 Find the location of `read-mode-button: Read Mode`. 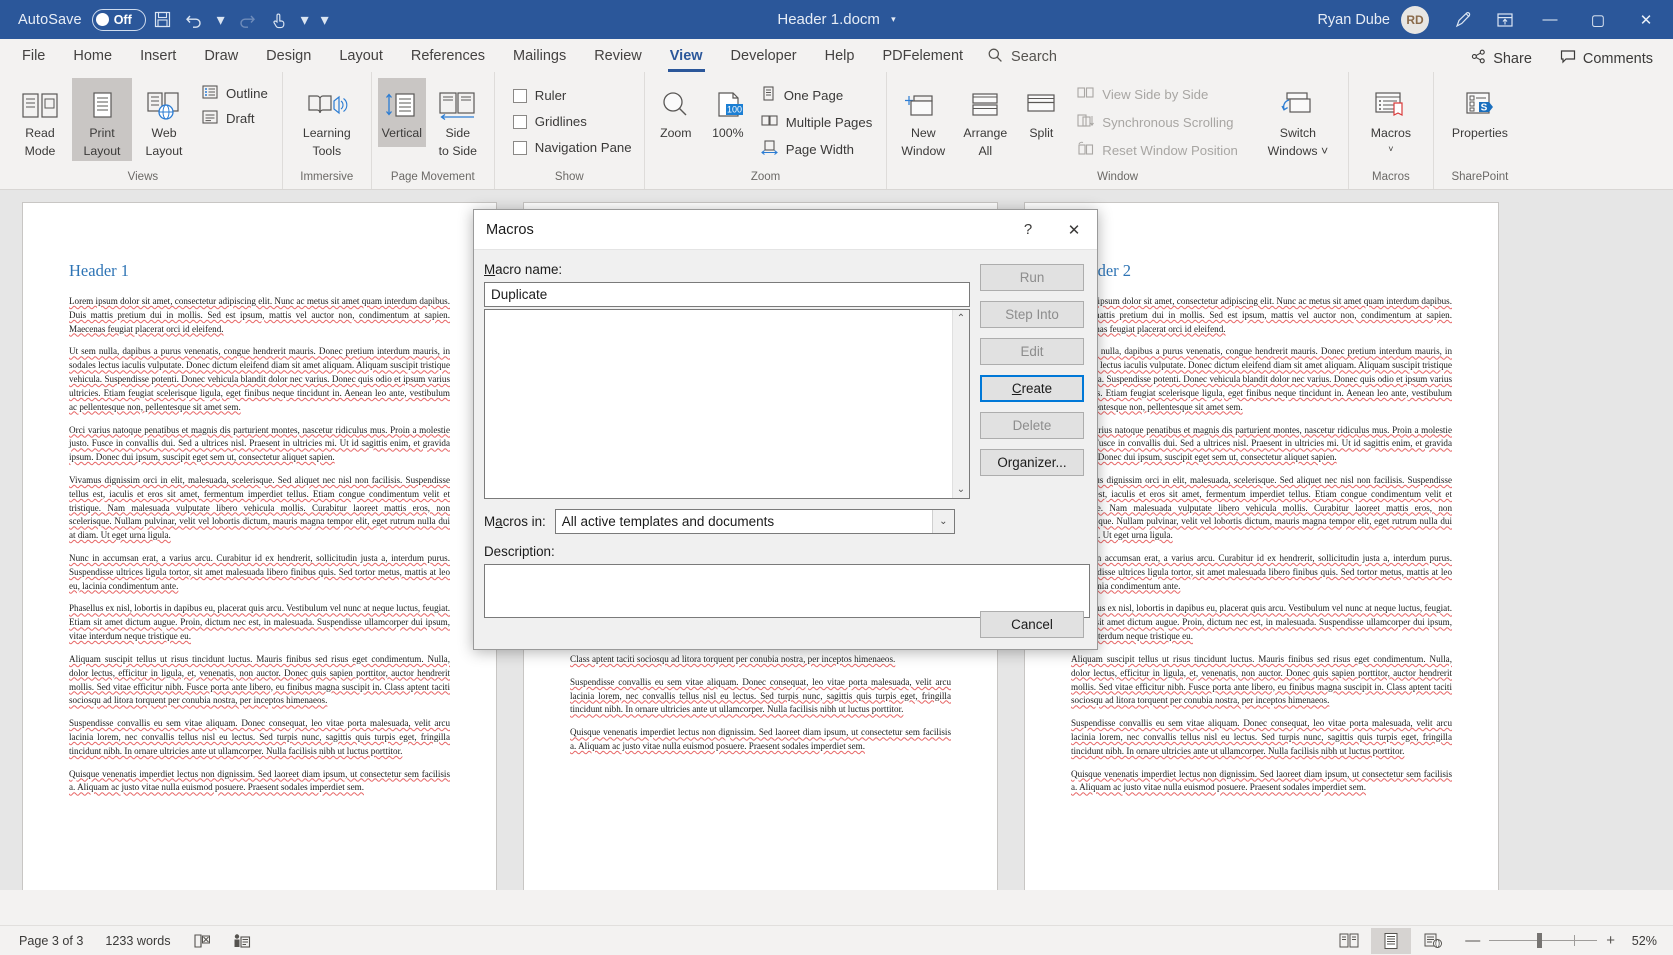

read-mode-button: Read Mode is located at coordinates (40, 119).